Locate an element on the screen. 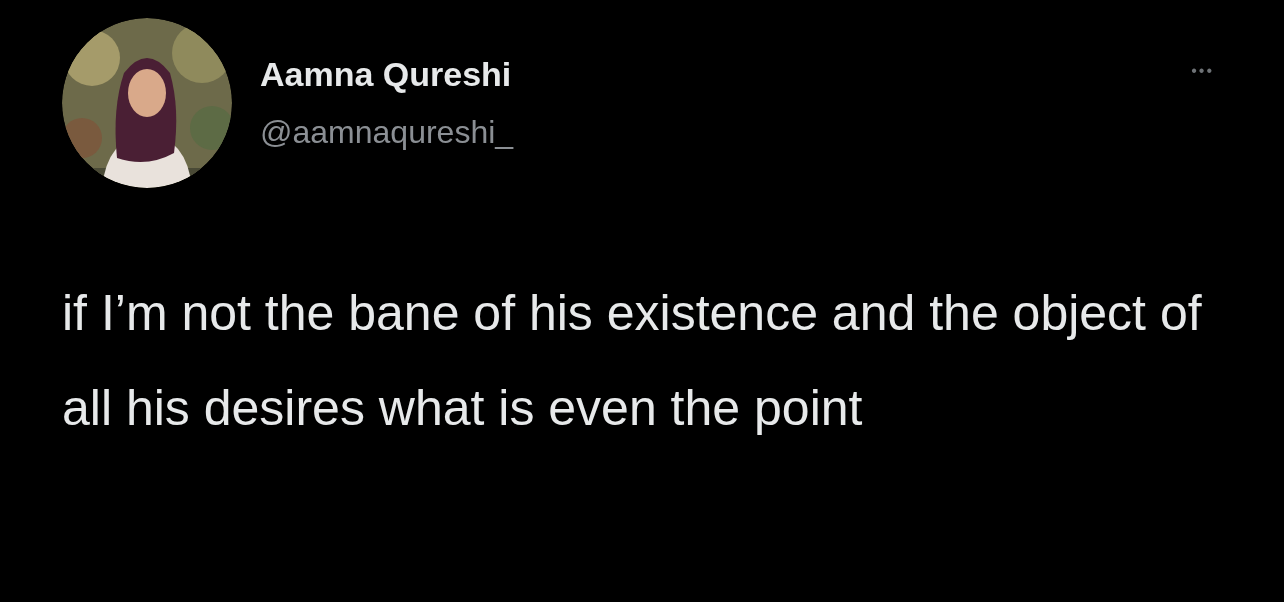 This screenshot has height=602, width=1284. more-menu-button: ••• is located at coordinates (1202, 71).